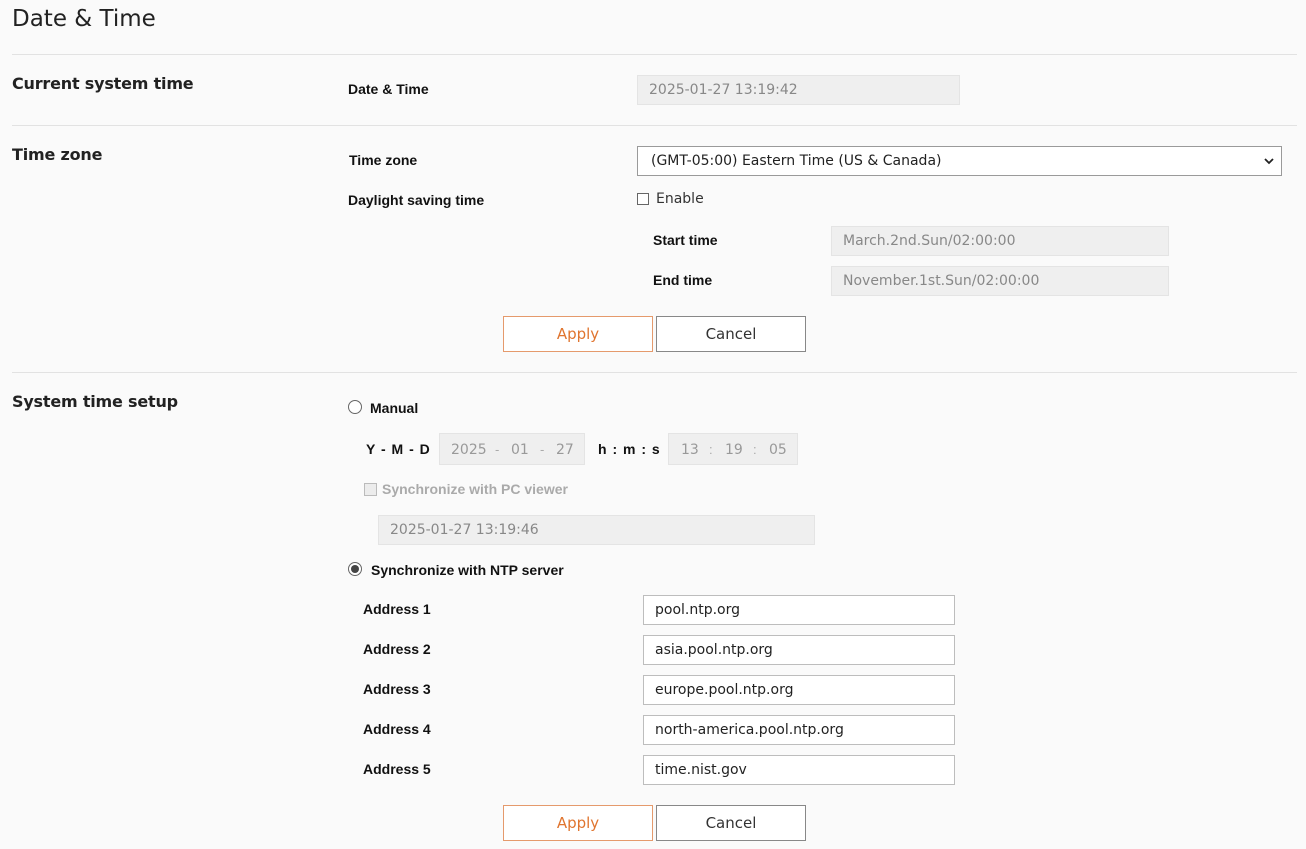  What do you see at coordinates (799, 690) in the screenshot?
I see `address-3-input: europe.pool.ntp.org` at bounding box center [799, 690].